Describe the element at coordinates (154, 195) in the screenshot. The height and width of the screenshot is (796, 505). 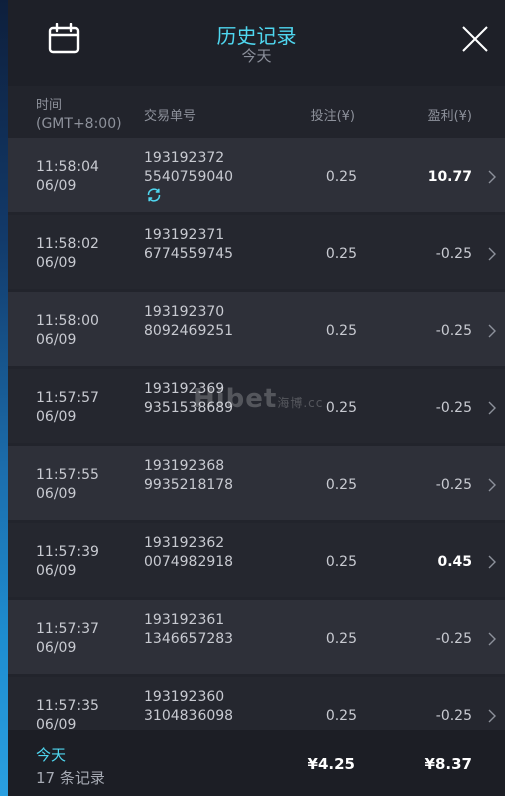
I see `refresh-icon` at that location.